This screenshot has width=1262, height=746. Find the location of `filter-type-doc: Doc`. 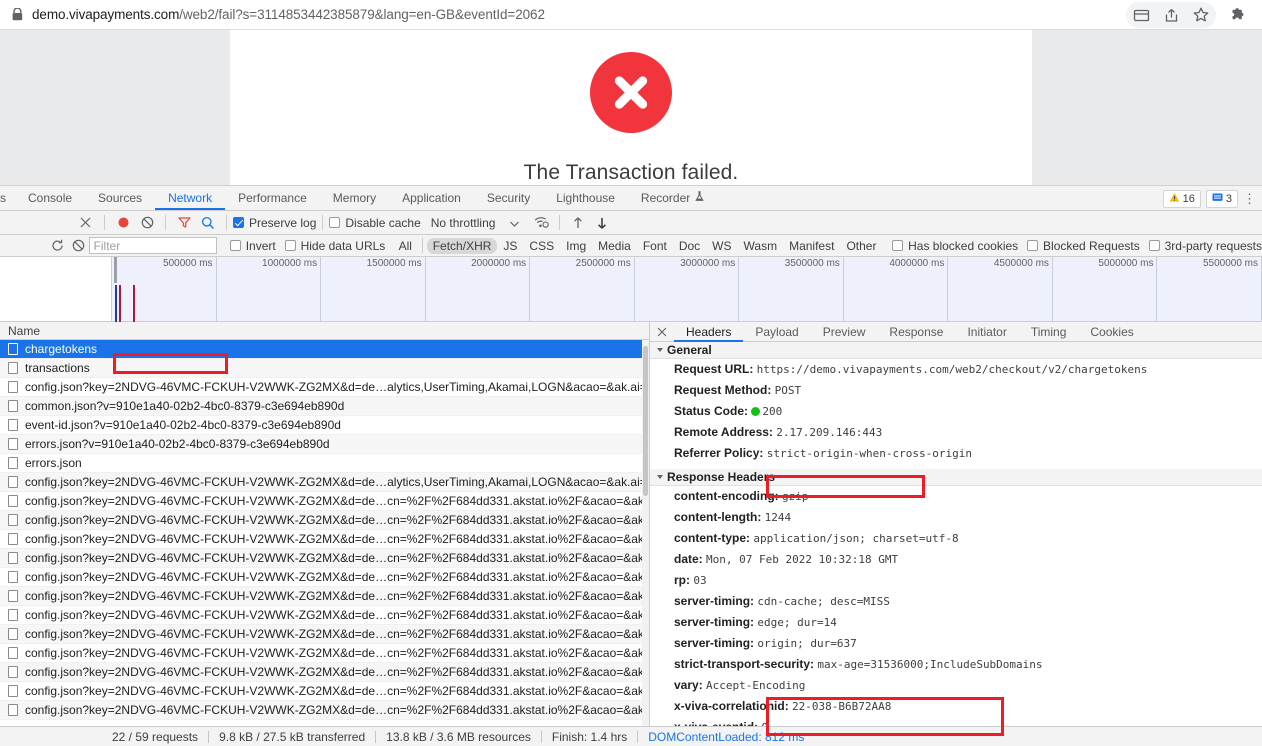

filter-type-doc: Doc is located at coordinates (689, 246).